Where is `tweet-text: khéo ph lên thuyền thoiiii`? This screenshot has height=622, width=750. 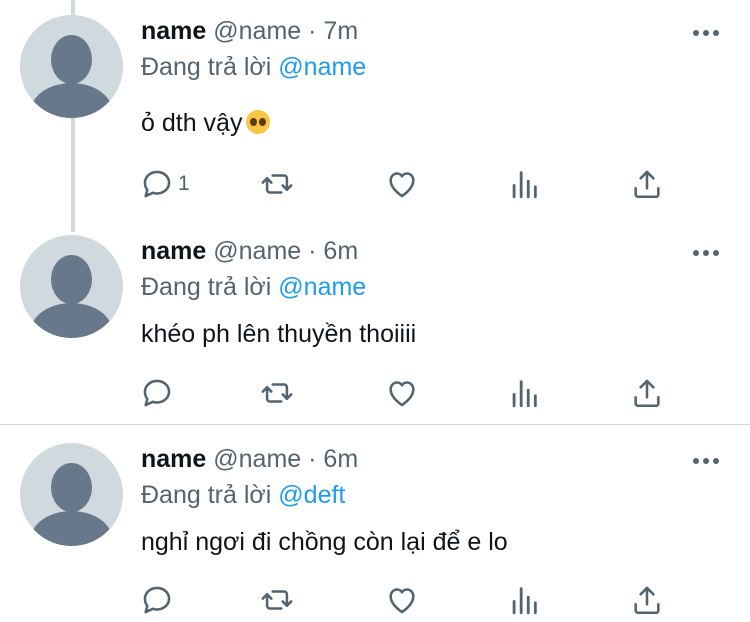 tweet-text: khéo ph lên thuyền thoiiii is located at coordinates (279, 334).